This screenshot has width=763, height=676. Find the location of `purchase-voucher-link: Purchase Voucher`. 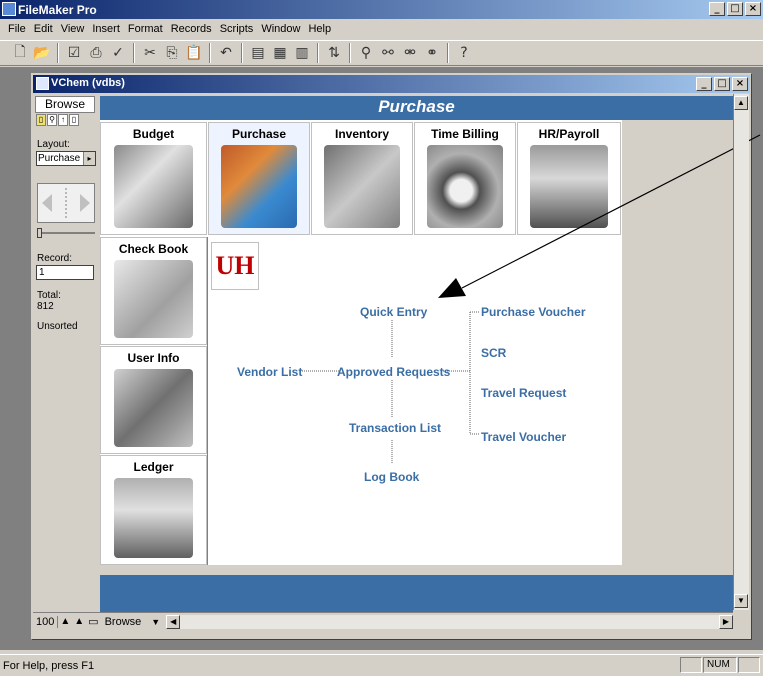

purchase-voucher-link: Purchase Voucher is located at coordinates (533, 312).